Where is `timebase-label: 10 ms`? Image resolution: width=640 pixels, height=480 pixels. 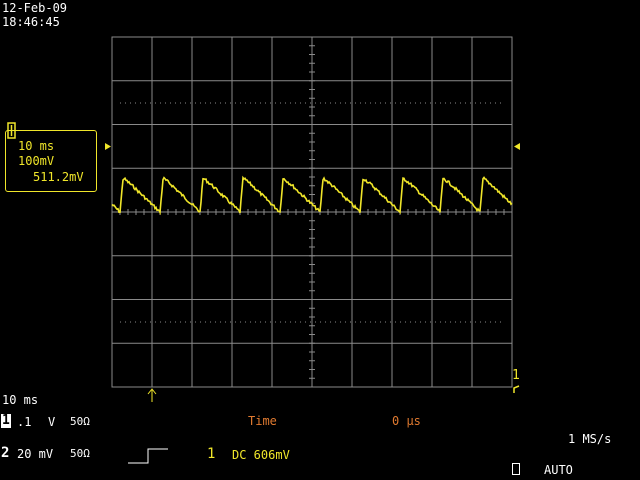
timebase-label: 10 ms is located at coordinates (20, 400).